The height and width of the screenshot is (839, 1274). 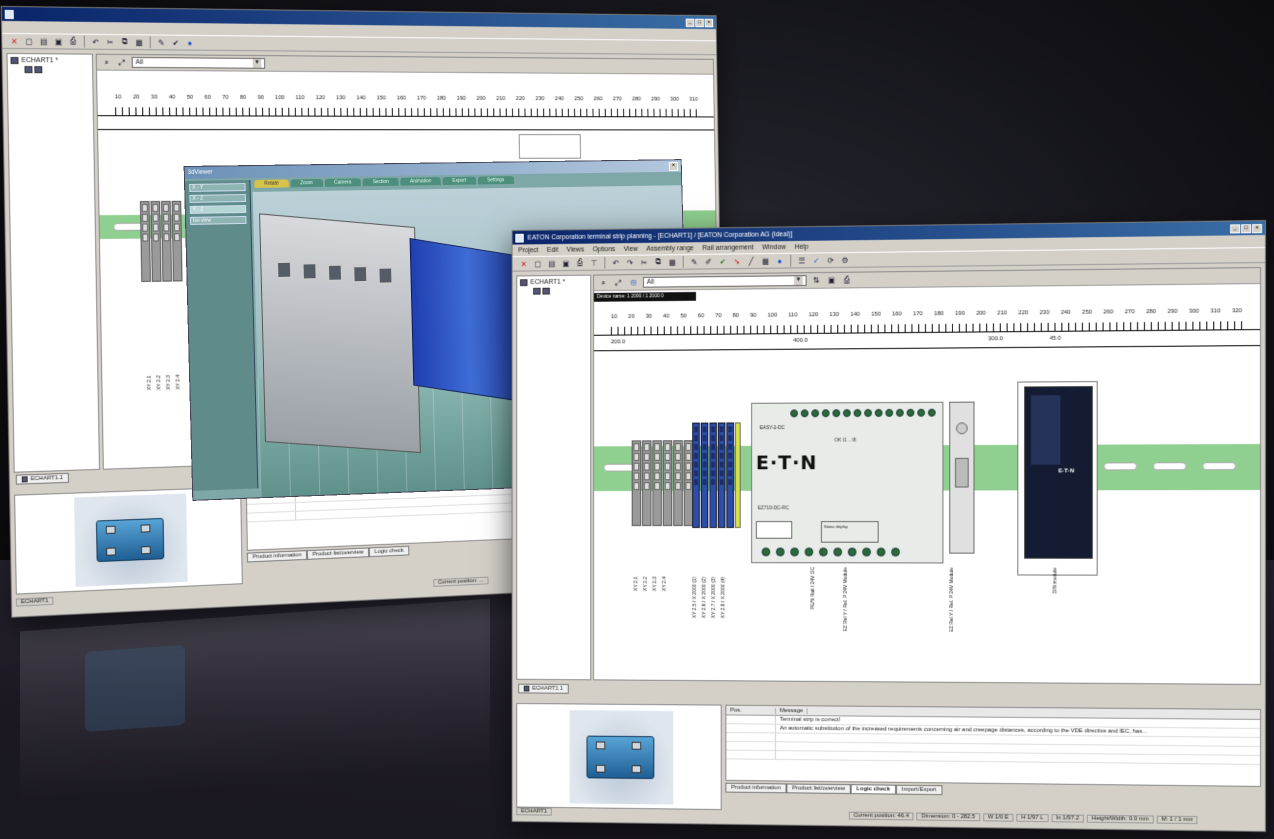 I want to click on list-icon: ☰, so click(x=801, y=261).